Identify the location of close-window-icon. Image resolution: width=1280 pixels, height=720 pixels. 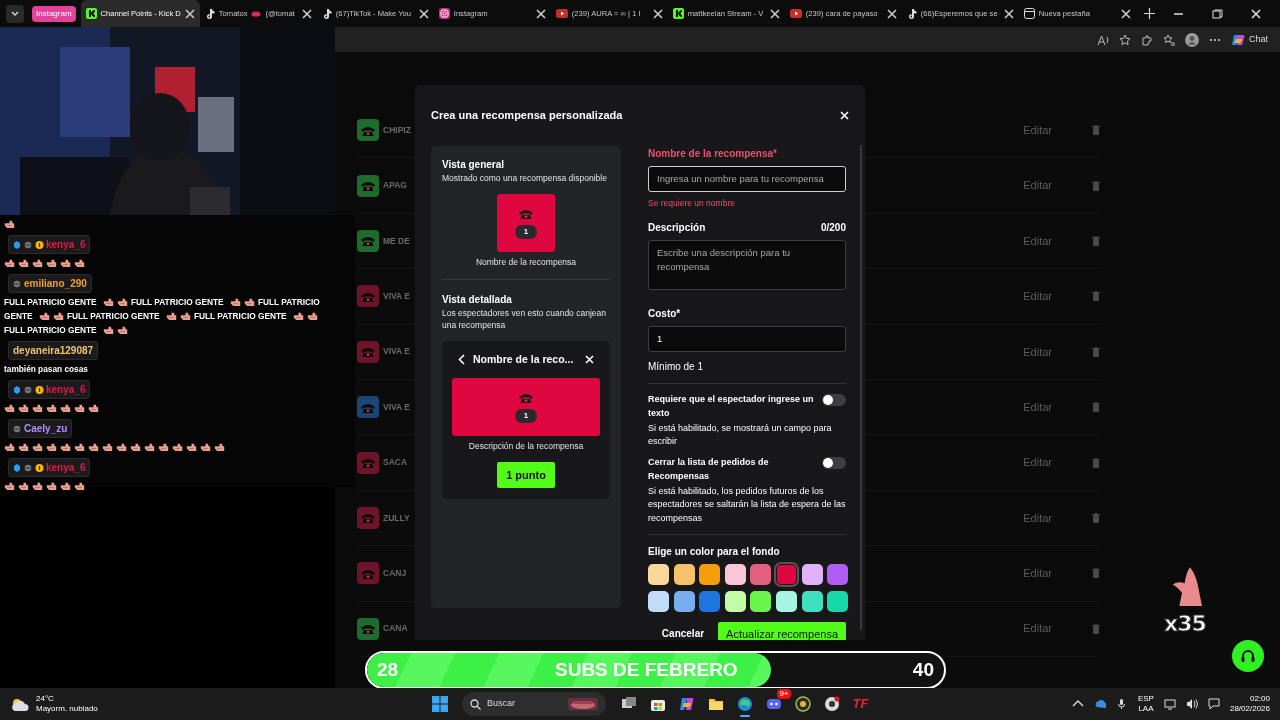
(1256, 13).